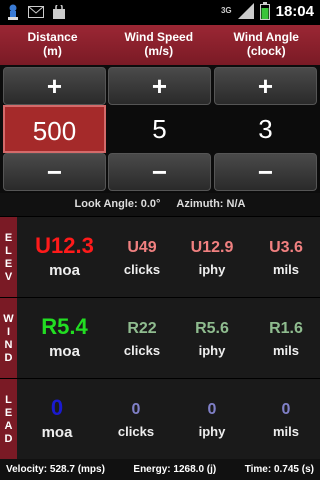 The image size is (320, 480). What do you see at coordinates (117, 204) in the screenshot?
I see `look-angle: Look Angle: 0.0°` at bounding box center [117, 204].